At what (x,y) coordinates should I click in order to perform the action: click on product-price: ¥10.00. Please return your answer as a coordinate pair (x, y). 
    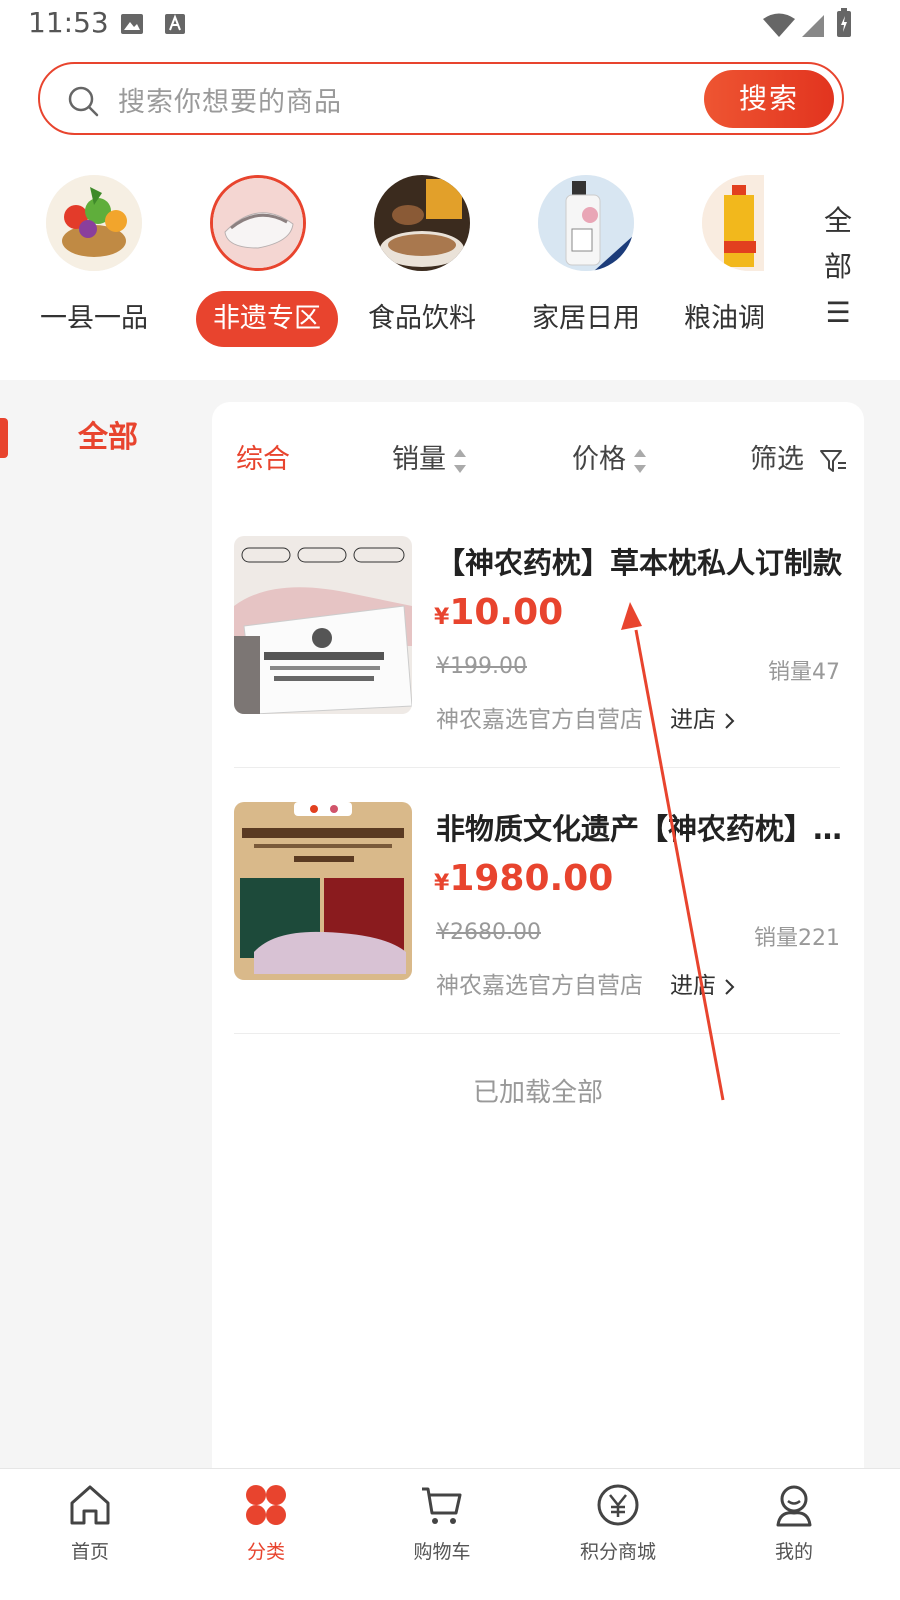
    Looking at the image, I should click on (499, 612).